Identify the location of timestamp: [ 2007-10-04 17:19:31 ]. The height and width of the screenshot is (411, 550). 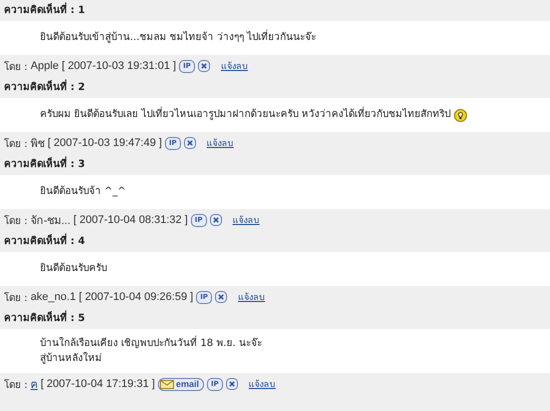
(97, 384).